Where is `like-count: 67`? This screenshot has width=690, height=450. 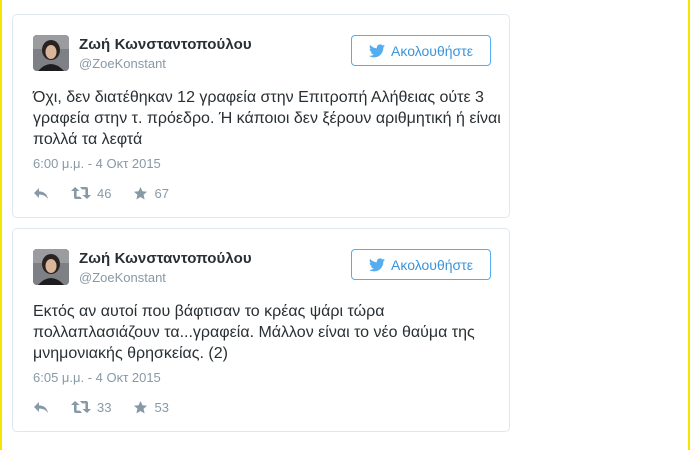
like-count: 67 is located at coordinates (161, 193).